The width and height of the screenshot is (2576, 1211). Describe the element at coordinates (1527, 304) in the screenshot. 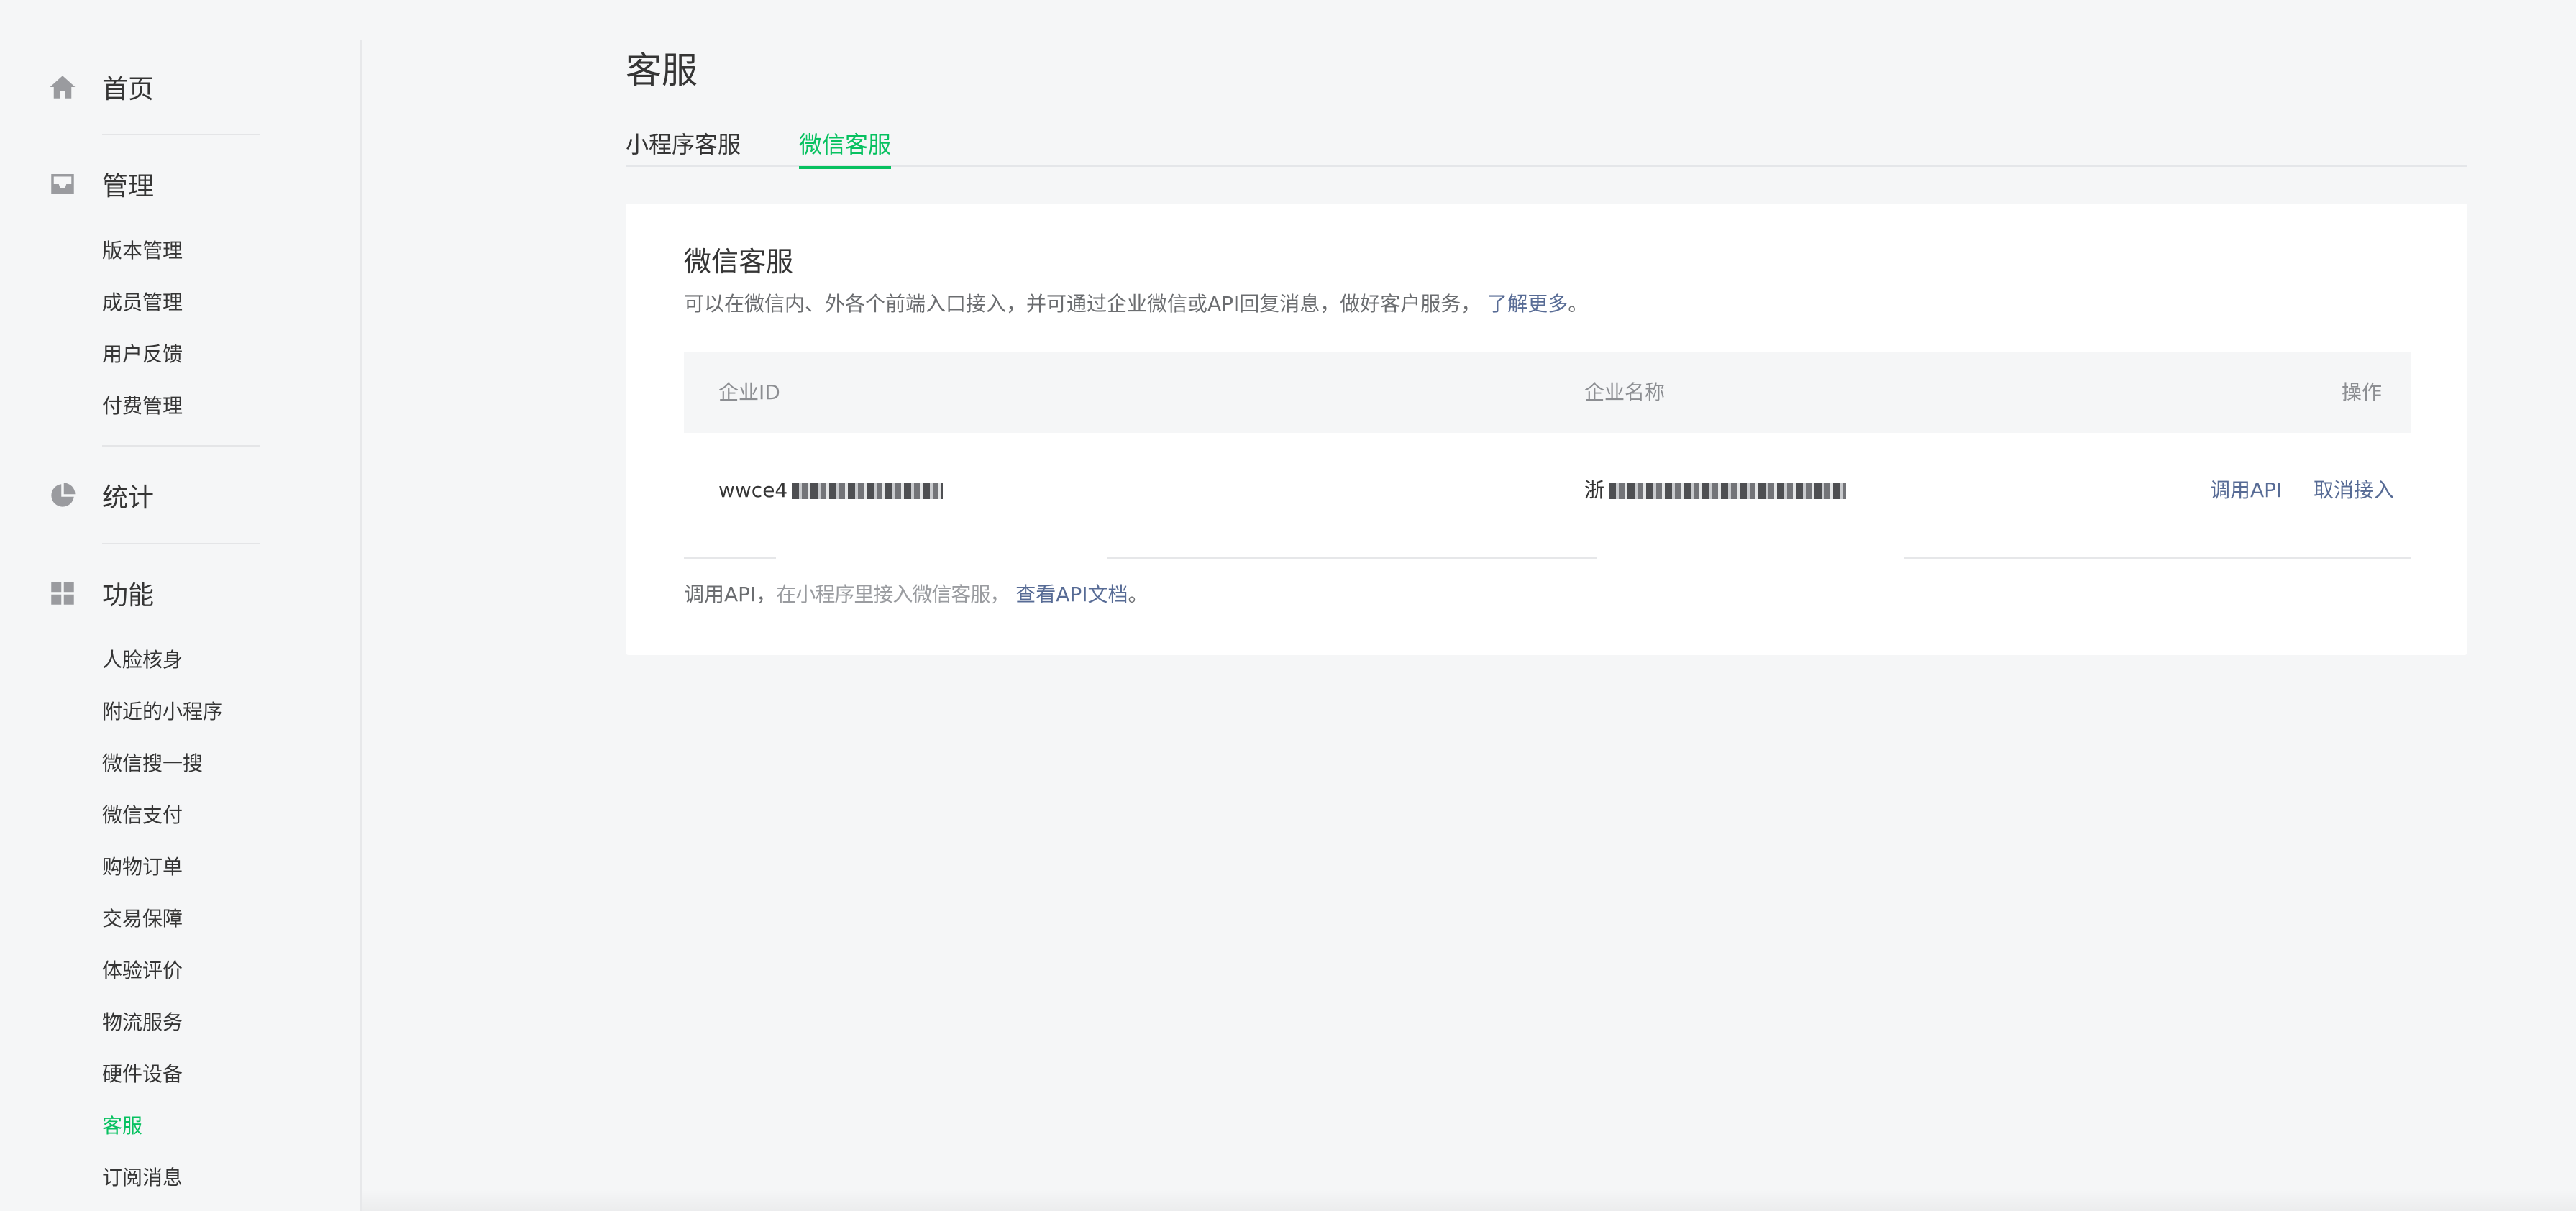

I see `learn-more-link: 了解更多` at that location.